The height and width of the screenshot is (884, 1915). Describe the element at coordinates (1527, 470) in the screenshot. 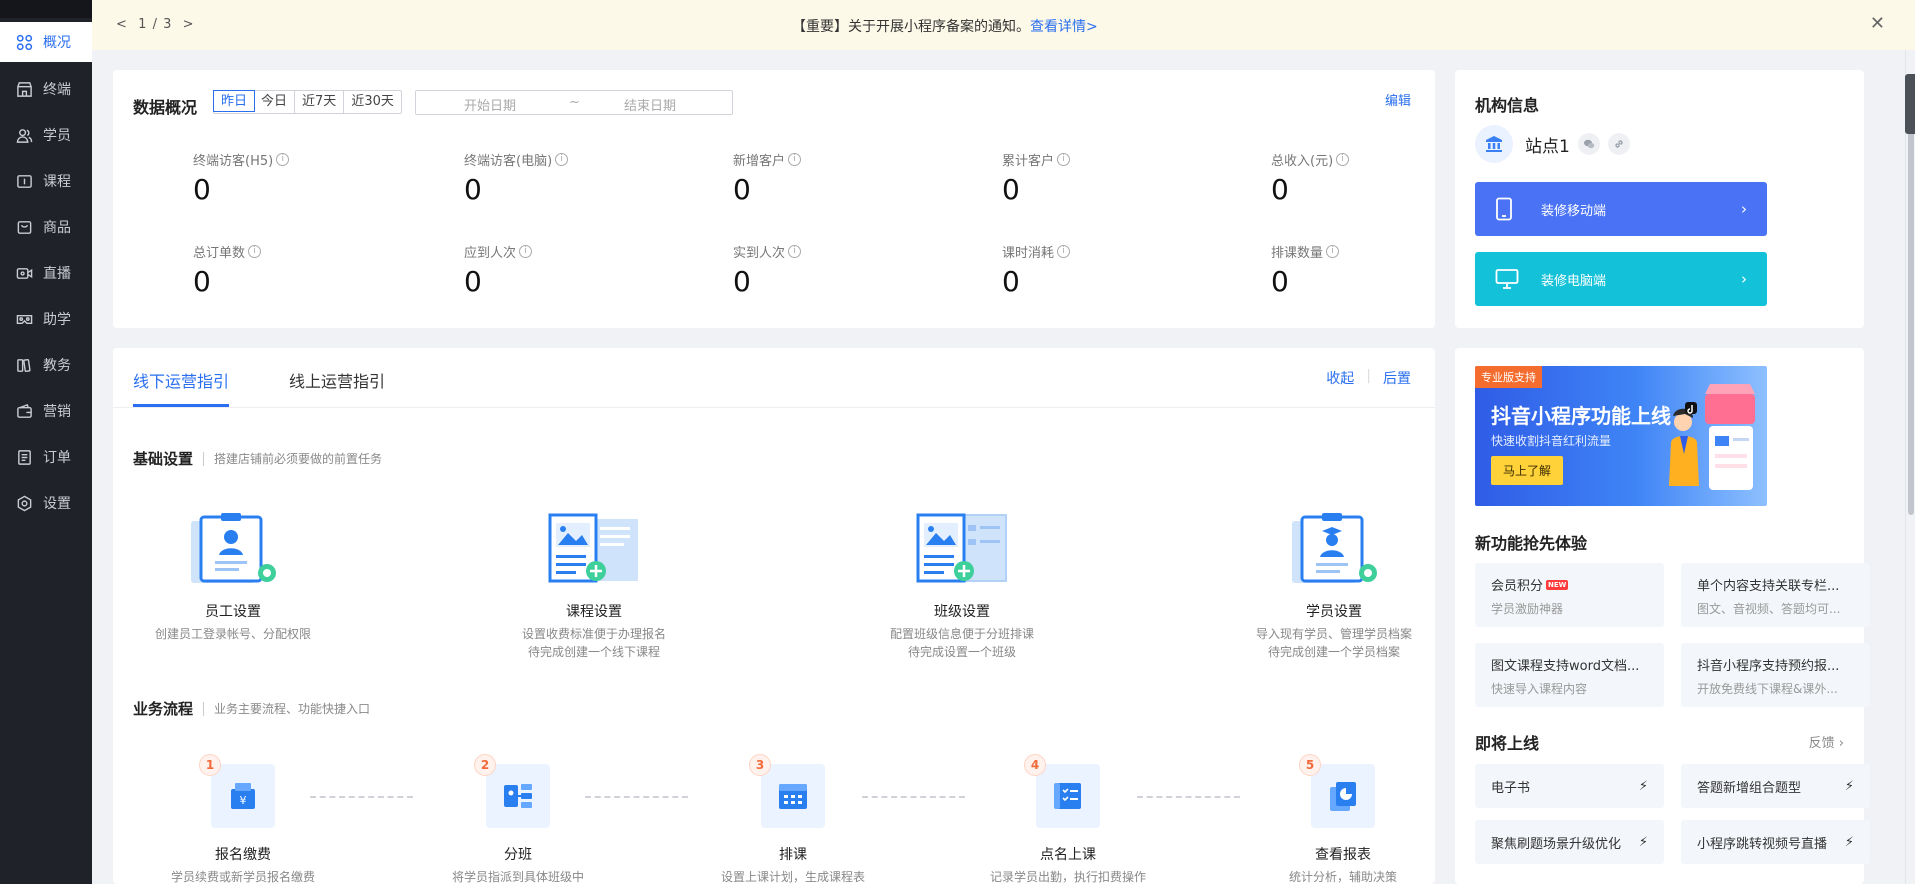

I see `learn-more-button: 马上了解` at that location.